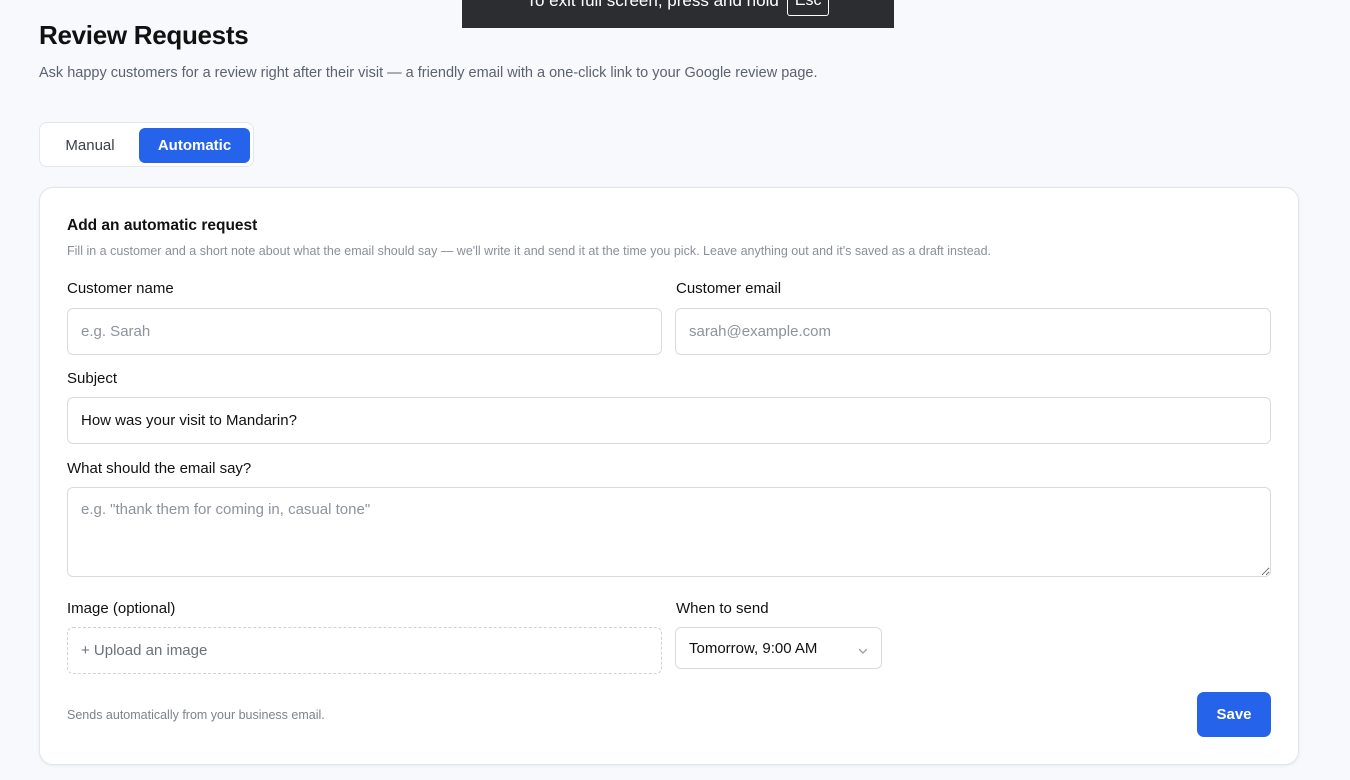  What do you see at coordinates (121, 608) in the screenshot?
I see `image-label: Image (optional)` at bounding box center [121, 608].